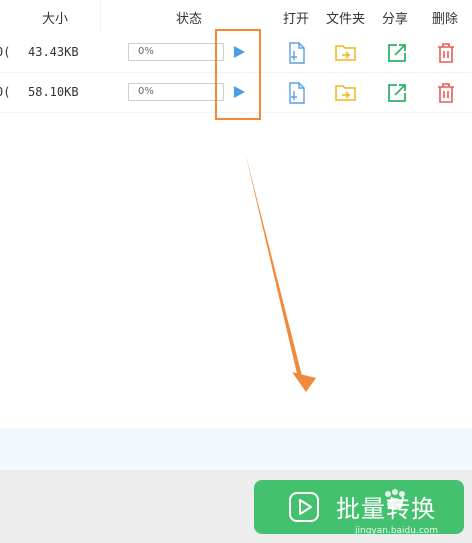  What do you see at coordinates (304, 507) in the screenshot?
I see `play-circle-icon` at bounding box center [304, 507].